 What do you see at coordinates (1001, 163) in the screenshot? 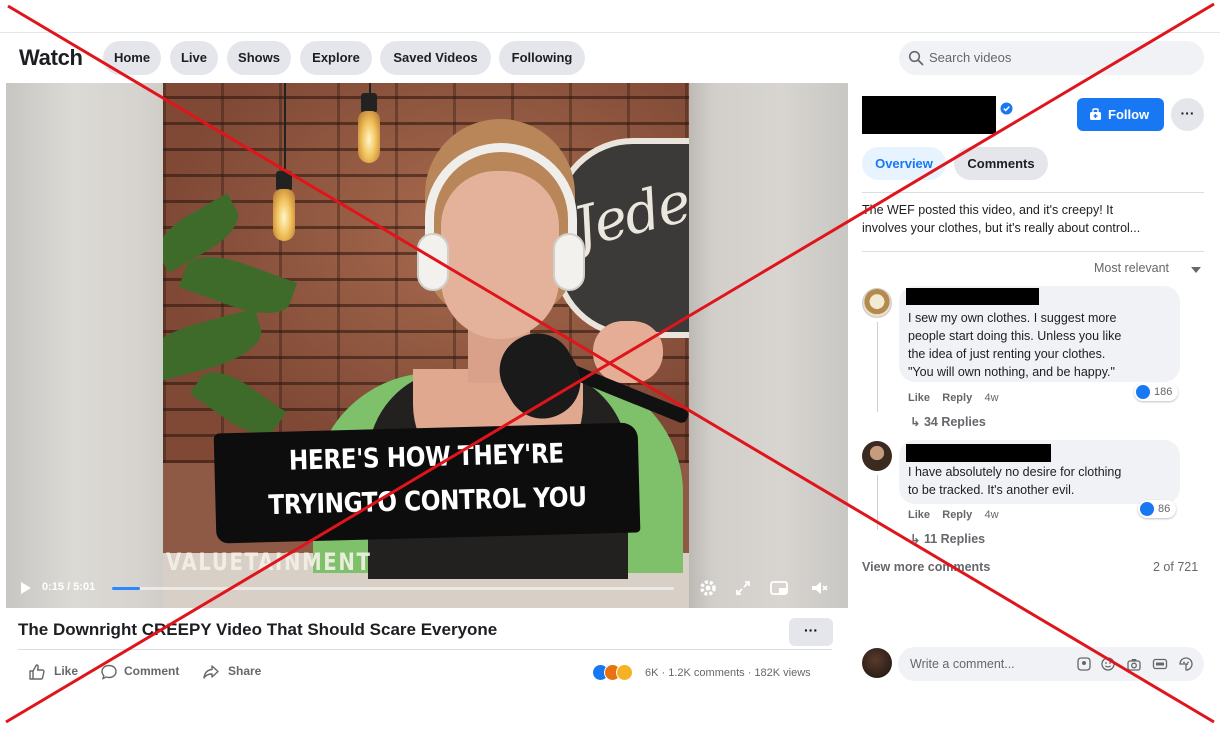
I see `tab-comments: Comments` at bounding box center [1001, 163].